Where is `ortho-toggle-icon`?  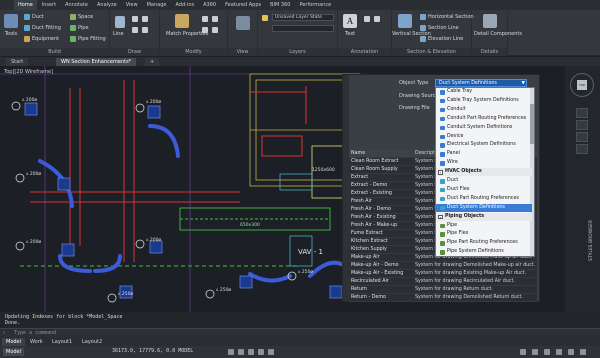
ortho-toggle-icon is located at coordinates (251, 352).